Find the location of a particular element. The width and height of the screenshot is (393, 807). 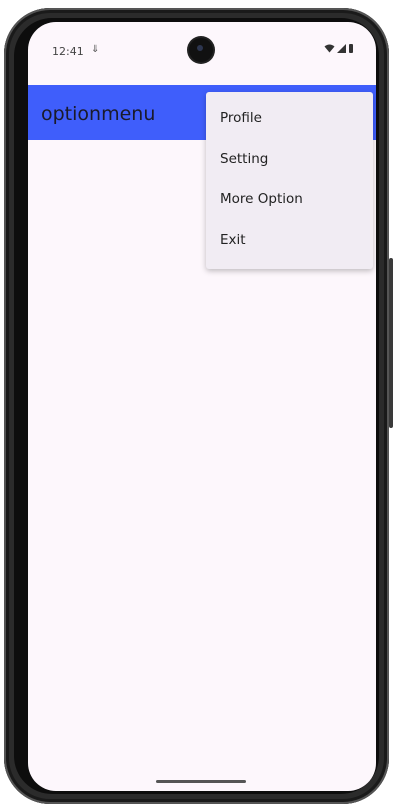

front-camera is located at coordinates (201, 50).